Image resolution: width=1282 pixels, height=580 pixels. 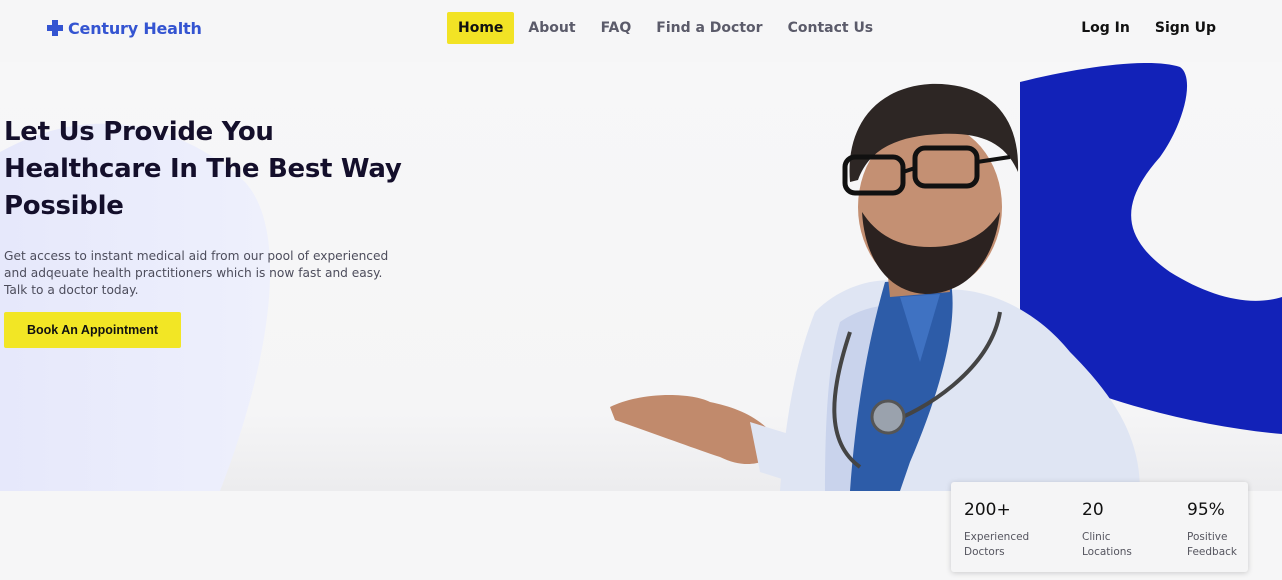 I want to click on stat-clinic-locations: 20 Clinic Locations, so click(x=1117, y=530).